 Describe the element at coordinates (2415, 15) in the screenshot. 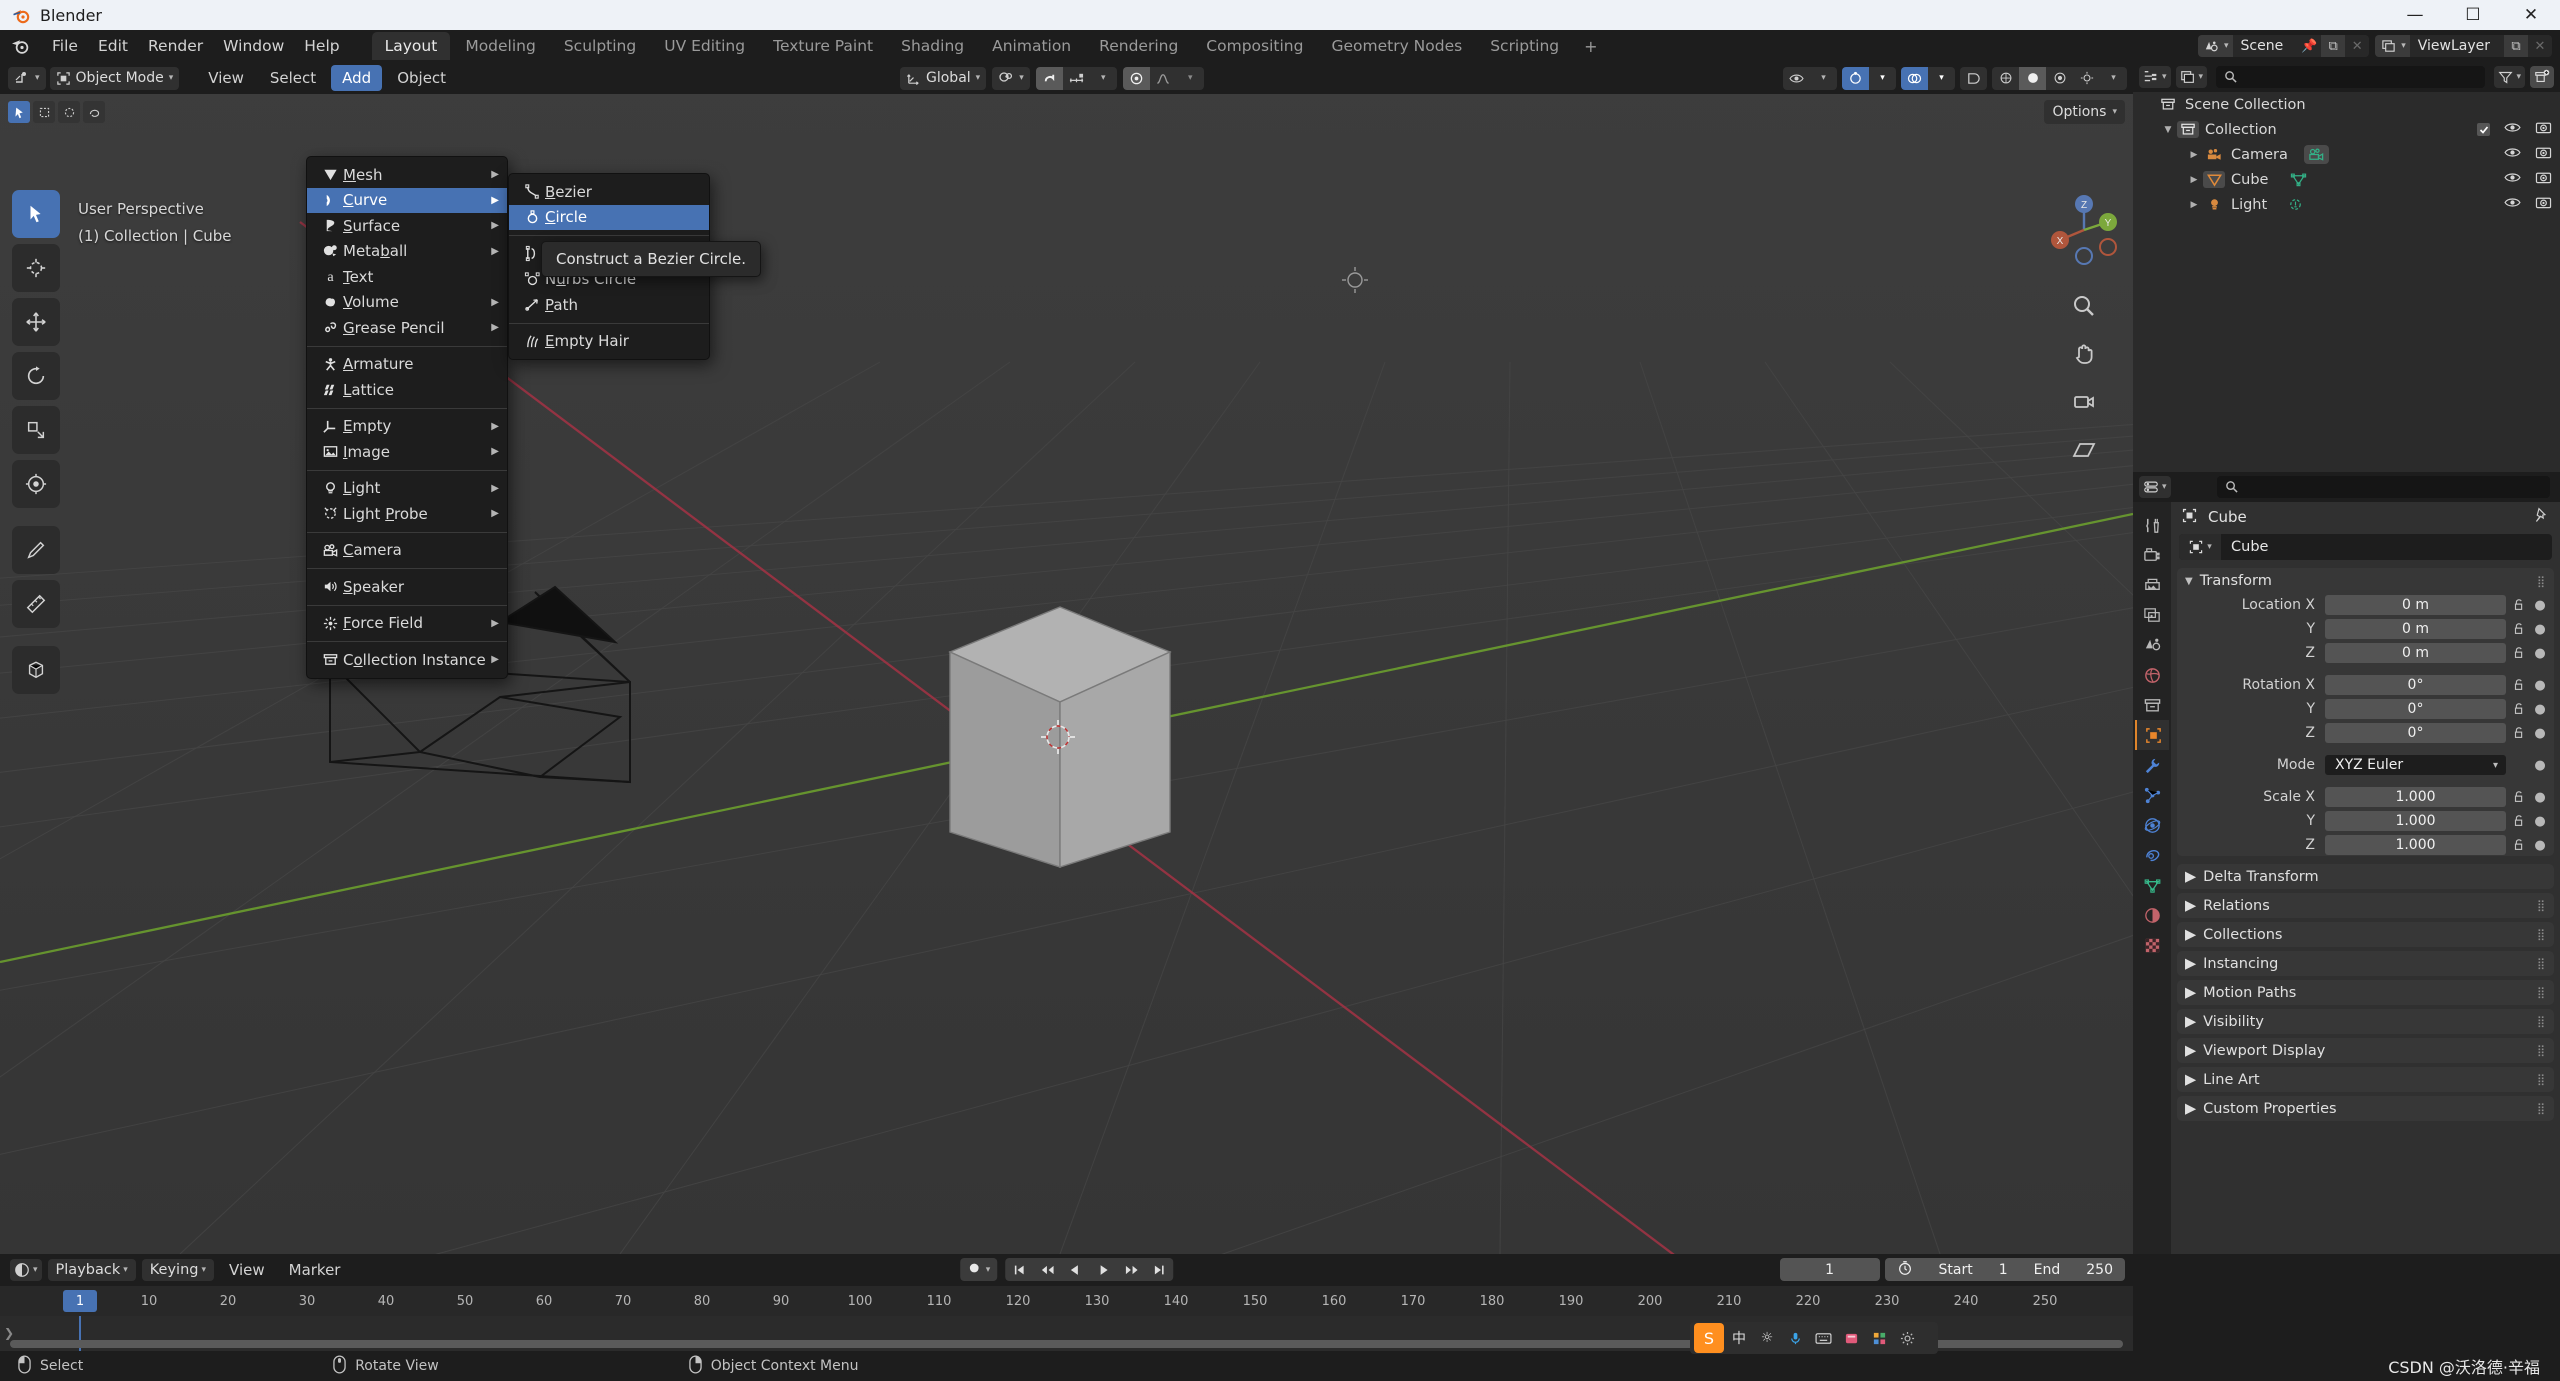

I see `minimize-button: —` at that location.